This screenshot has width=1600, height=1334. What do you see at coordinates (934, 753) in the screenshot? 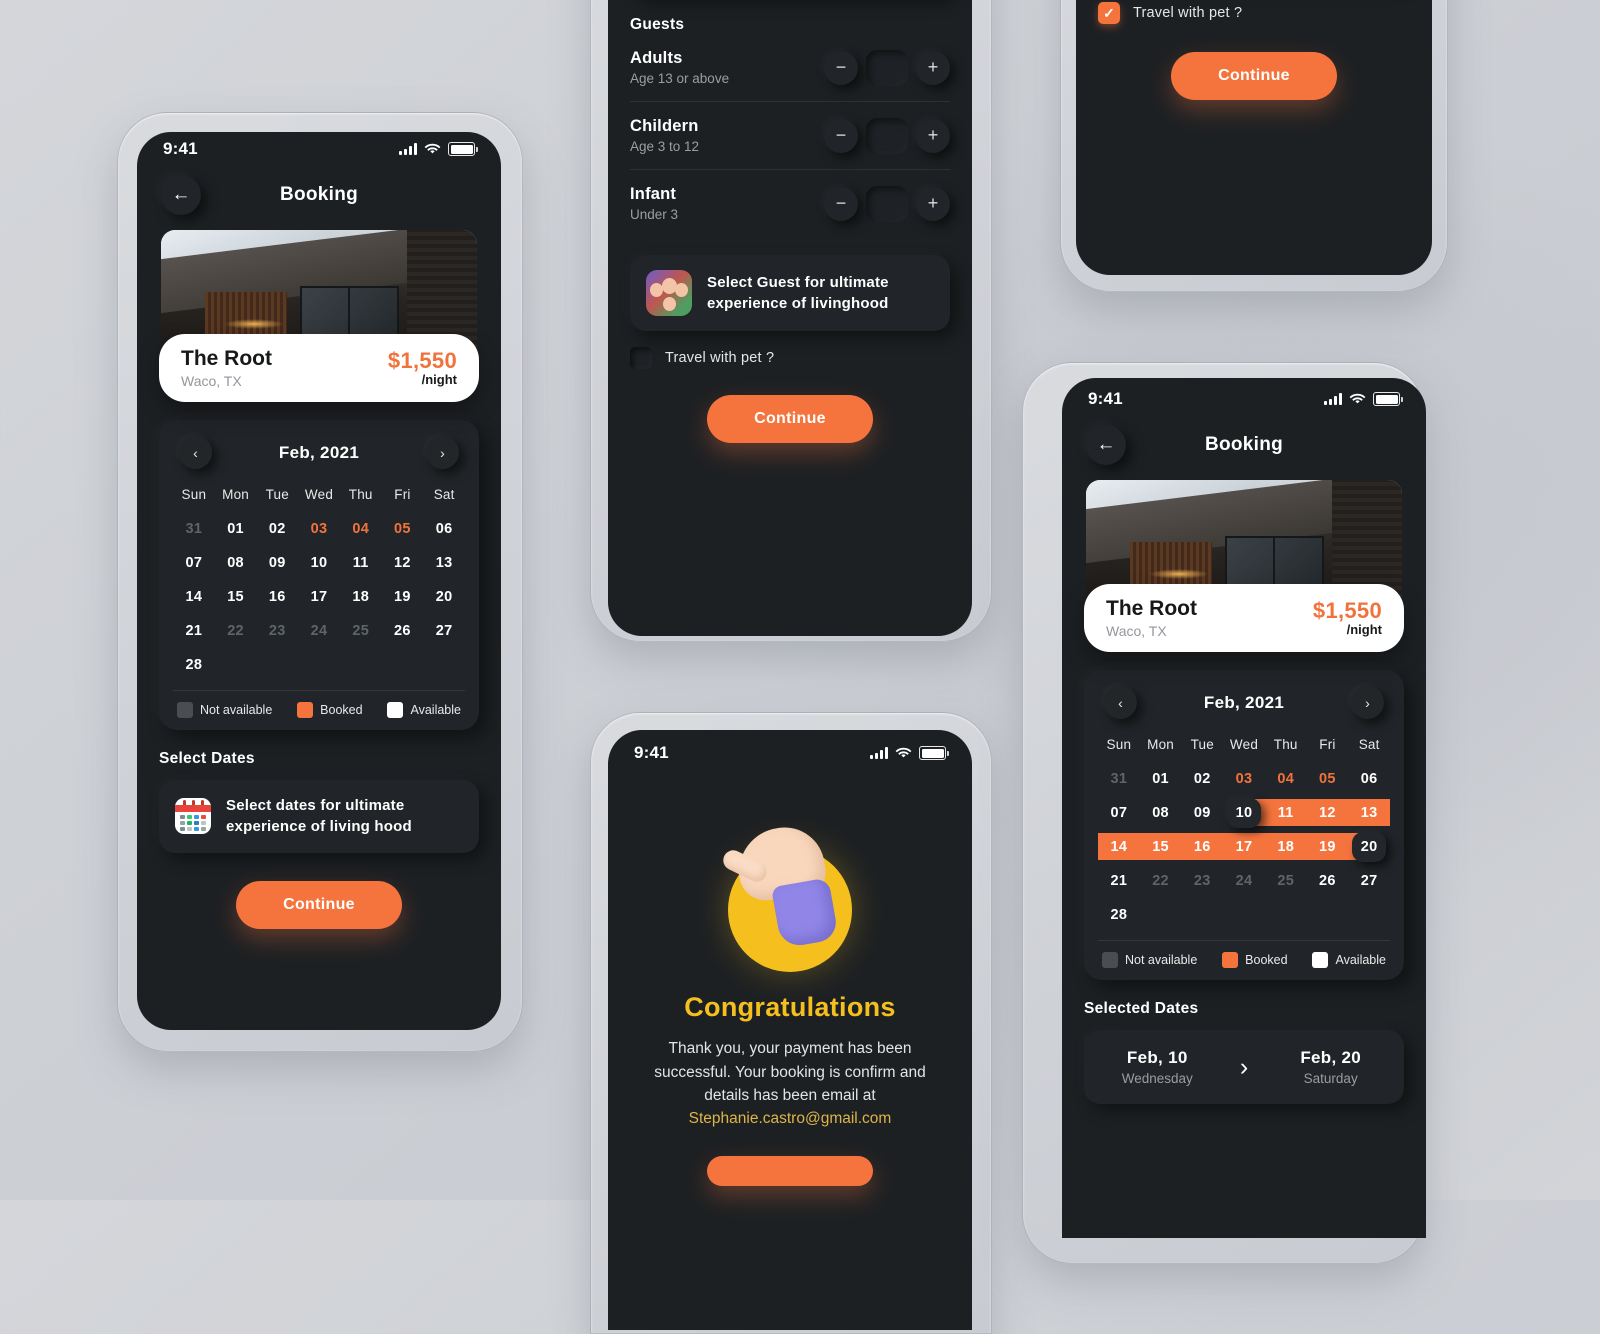
I see `battery-icon` at bounding box center [934, 753].